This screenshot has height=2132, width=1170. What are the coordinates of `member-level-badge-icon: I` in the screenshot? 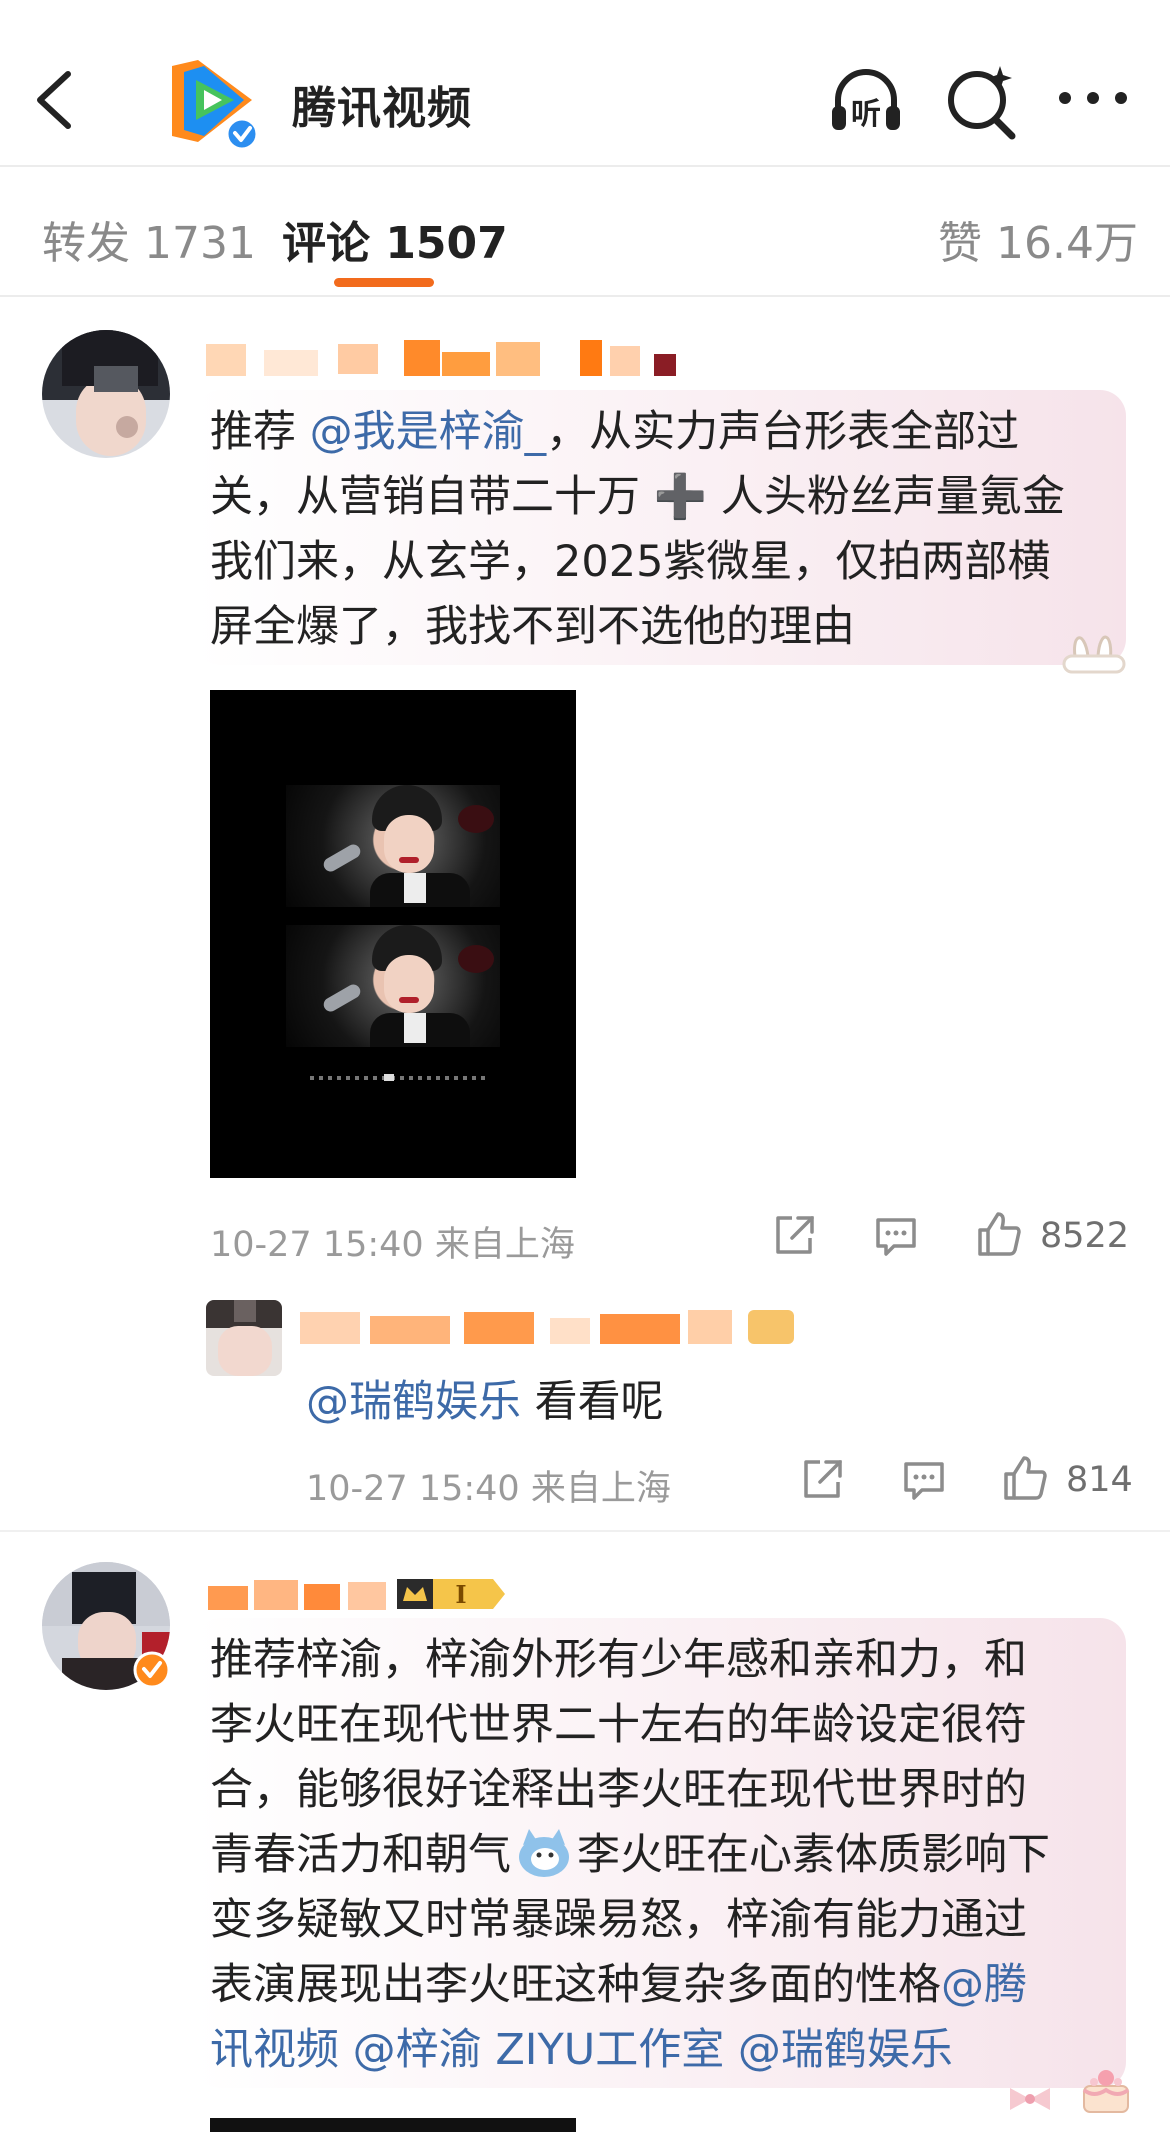 It's located at (451, 1594).